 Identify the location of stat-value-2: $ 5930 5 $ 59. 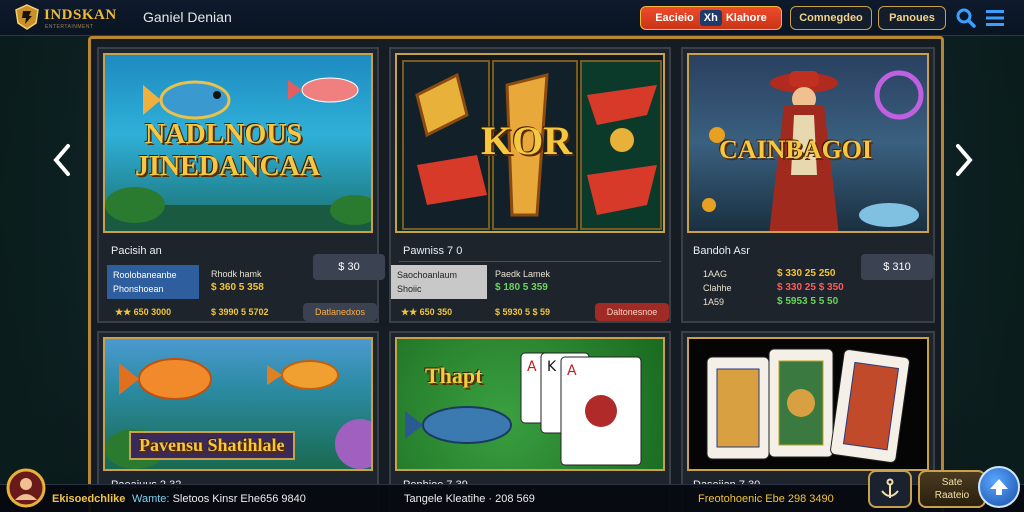
(523, 312).